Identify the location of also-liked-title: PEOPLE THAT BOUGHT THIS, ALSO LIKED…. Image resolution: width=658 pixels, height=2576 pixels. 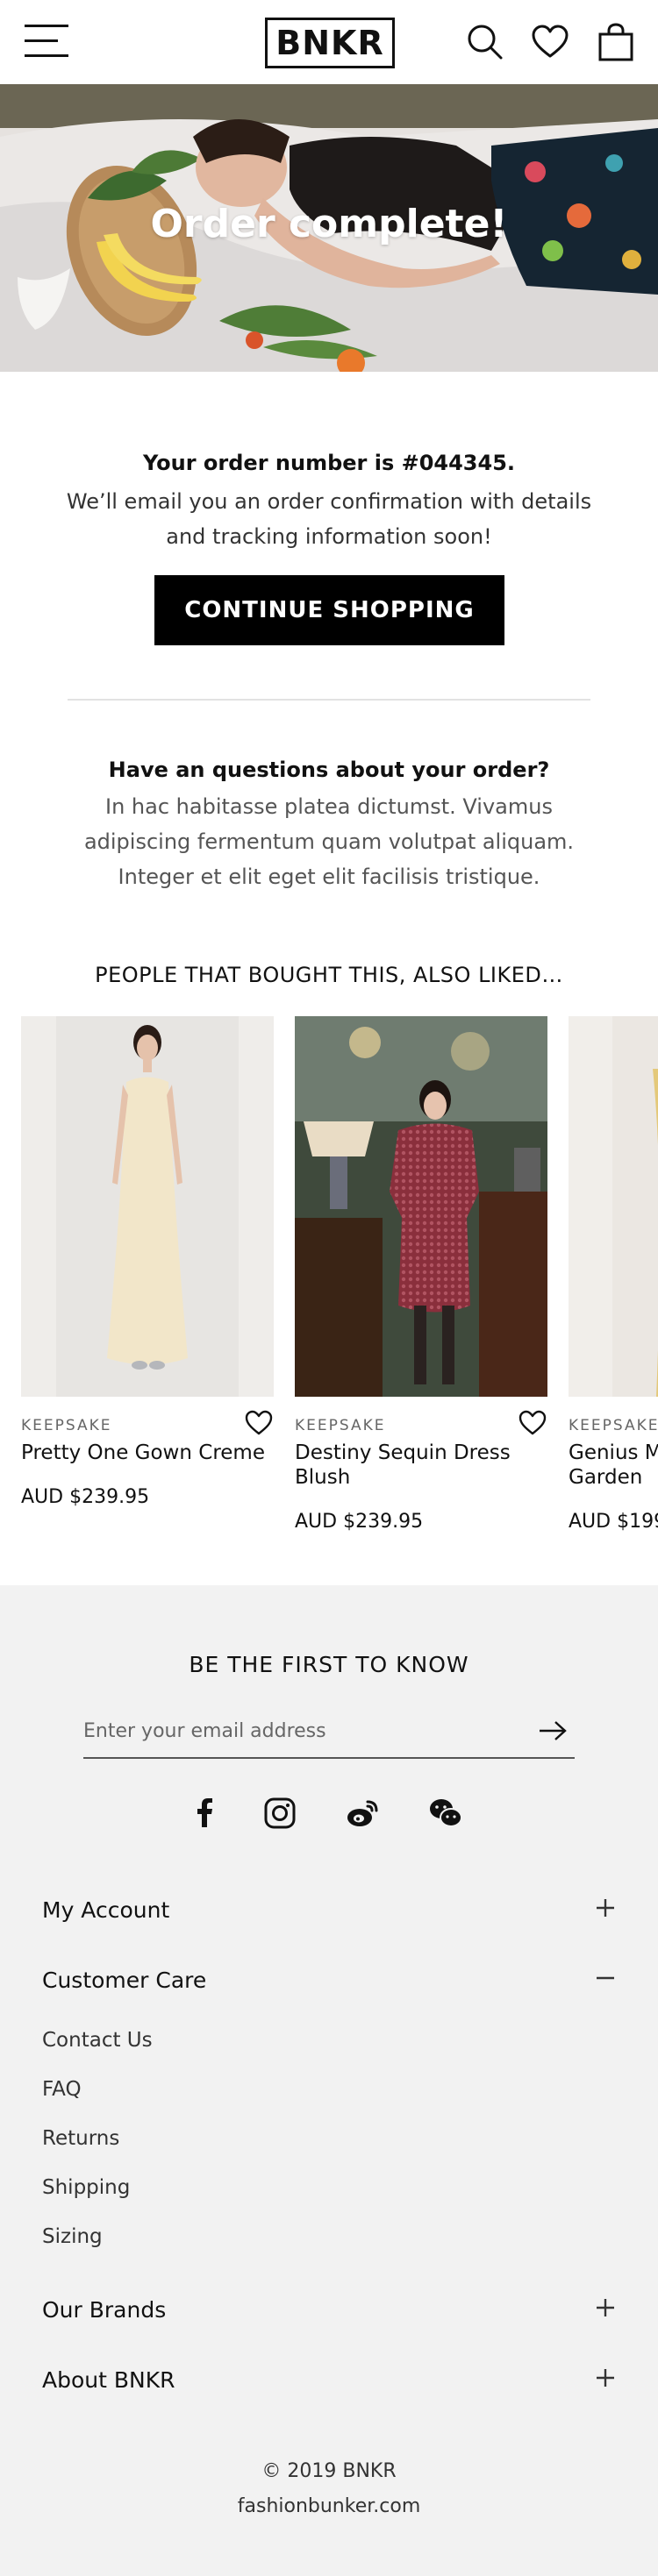
(329, 975).